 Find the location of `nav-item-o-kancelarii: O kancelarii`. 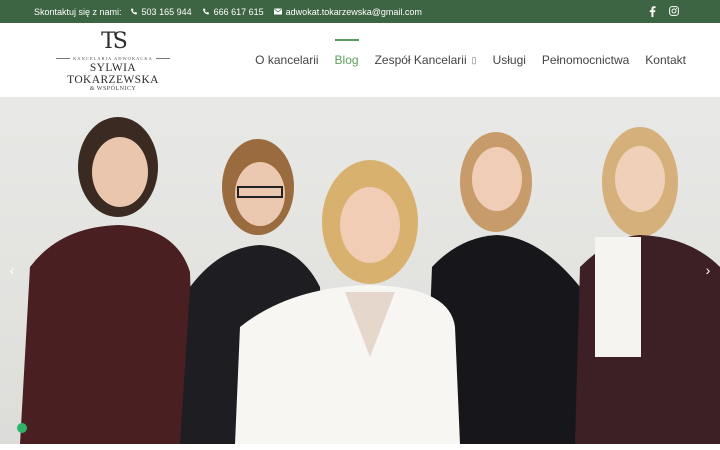

nav-item-o-kancelarii: O kancelarii is located at coordinates (286, 60).